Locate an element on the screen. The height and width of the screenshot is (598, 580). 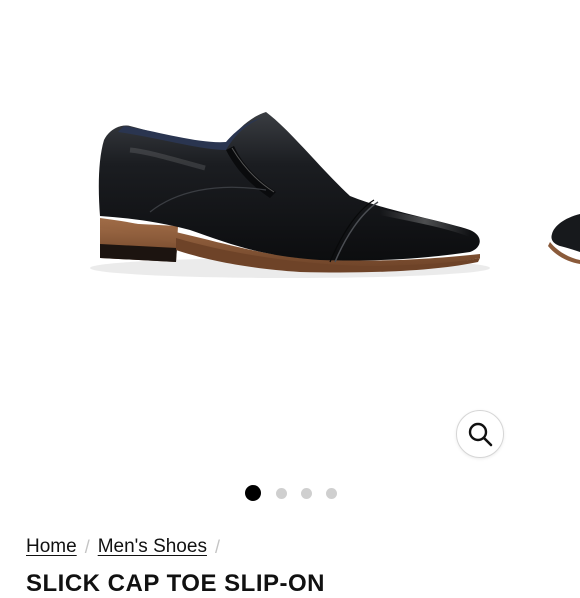
breadcrumb-mens-shoes-link: Men's Shoes is located at coordinates (152, 547).